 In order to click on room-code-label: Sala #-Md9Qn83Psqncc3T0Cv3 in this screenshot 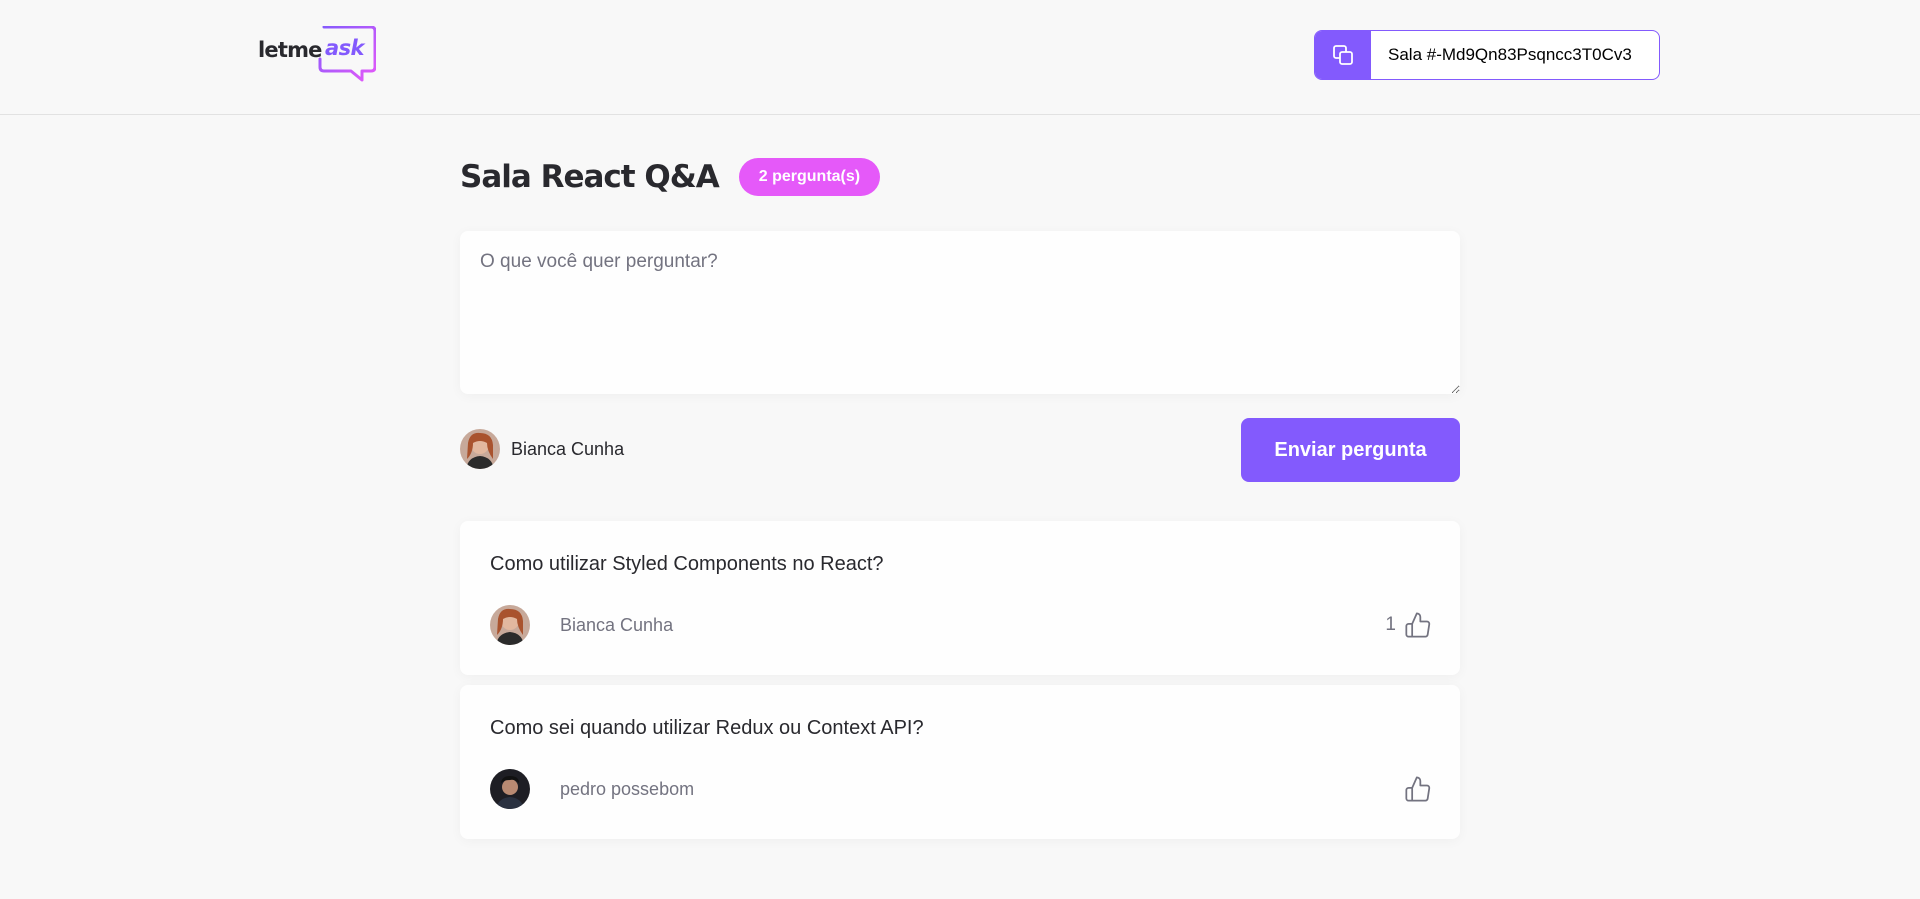, I will do `click(1515, 55)`.